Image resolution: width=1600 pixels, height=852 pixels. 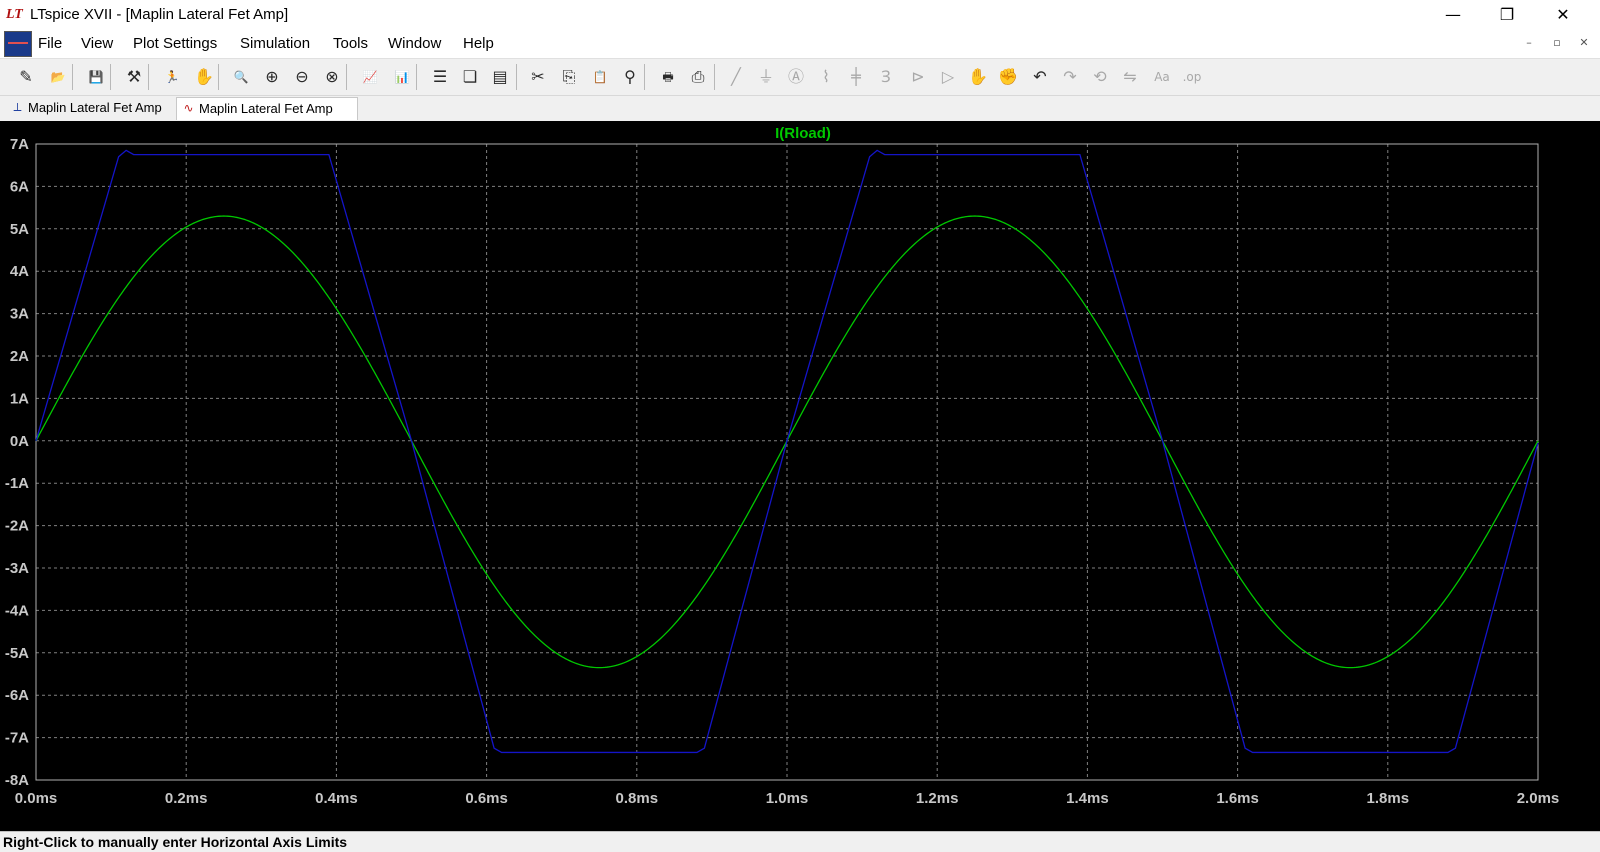 I want to click on y-tick-label: -8A, so click(x=17, y=780).